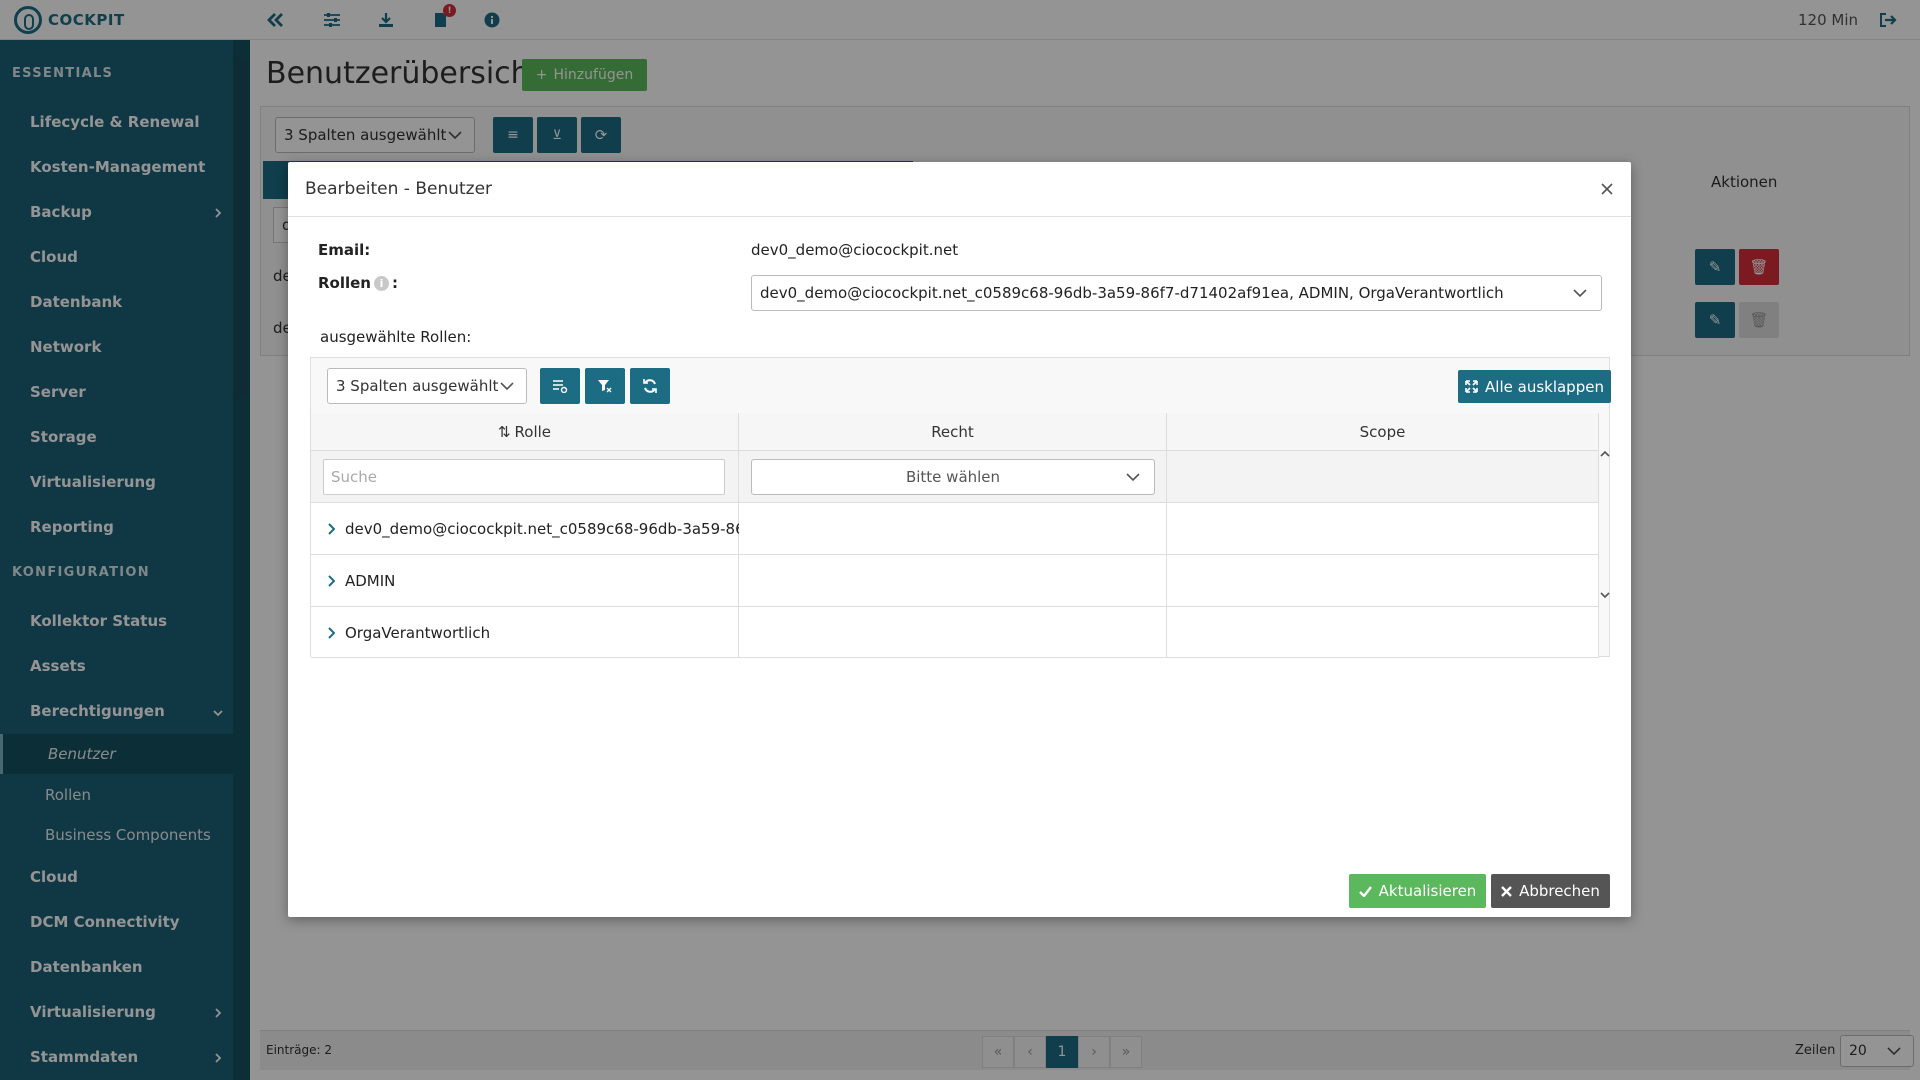  I want to click on scroll-up-icon, so click(1605, 454).